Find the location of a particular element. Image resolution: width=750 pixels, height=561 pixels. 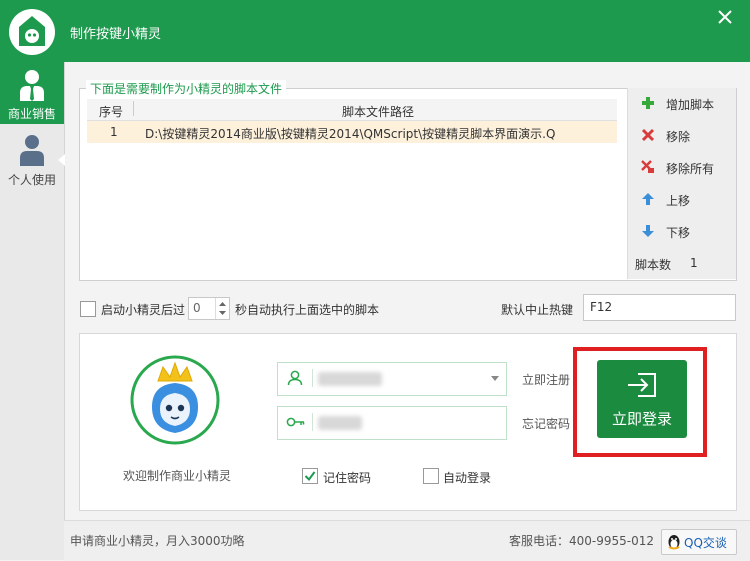

remove-button: 移除 is located at coordinates (682, 135).